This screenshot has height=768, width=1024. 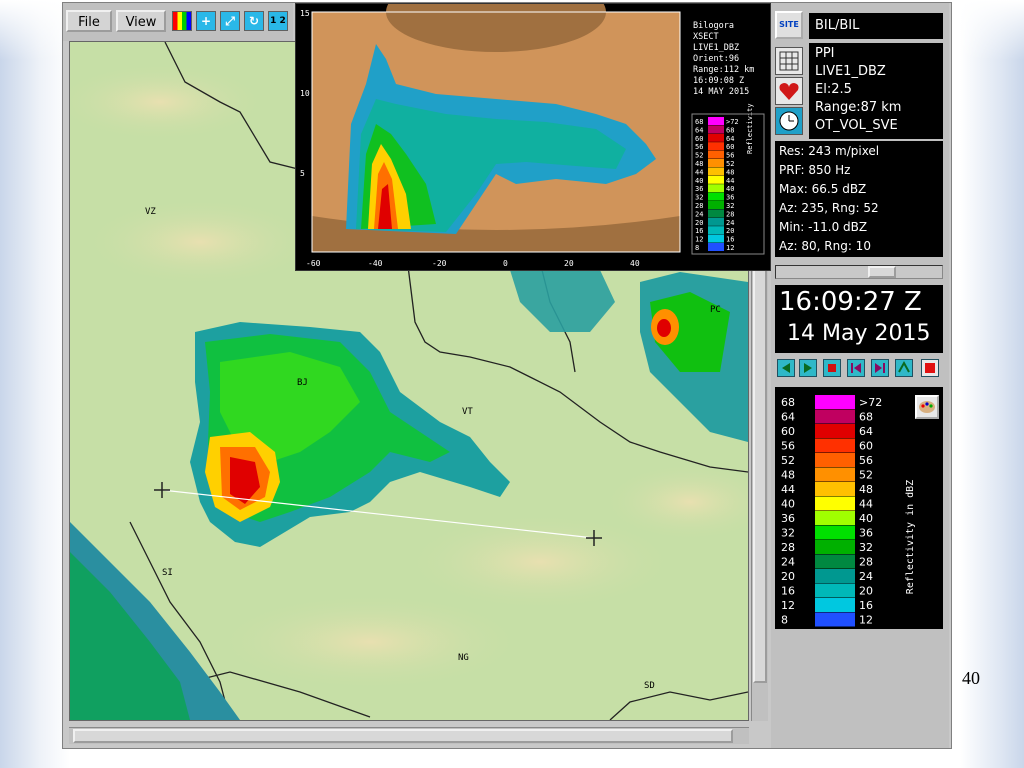 I want to click on map-horizontal-scrollbar, so click(x=409, y=735).